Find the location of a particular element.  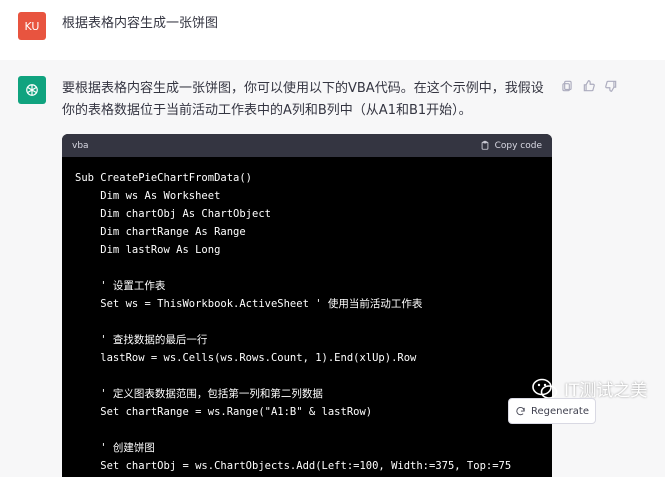

code-language-label: vba is located at coordinates (80, 145).